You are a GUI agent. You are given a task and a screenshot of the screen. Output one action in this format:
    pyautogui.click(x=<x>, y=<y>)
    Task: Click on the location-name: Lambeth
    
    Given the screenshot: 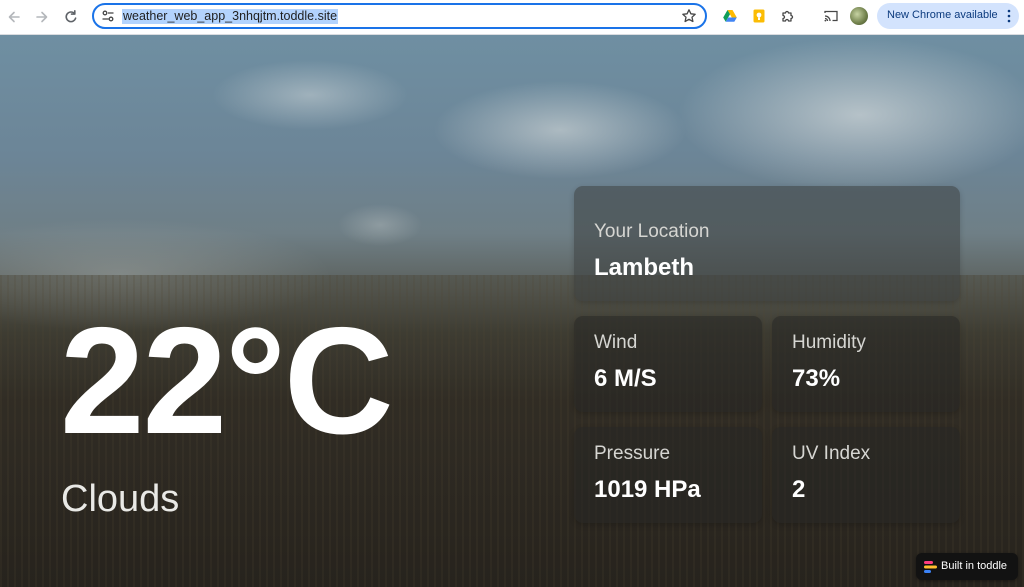 What is the action you would take?
    pyautogui.click(x=644, y=267)
    